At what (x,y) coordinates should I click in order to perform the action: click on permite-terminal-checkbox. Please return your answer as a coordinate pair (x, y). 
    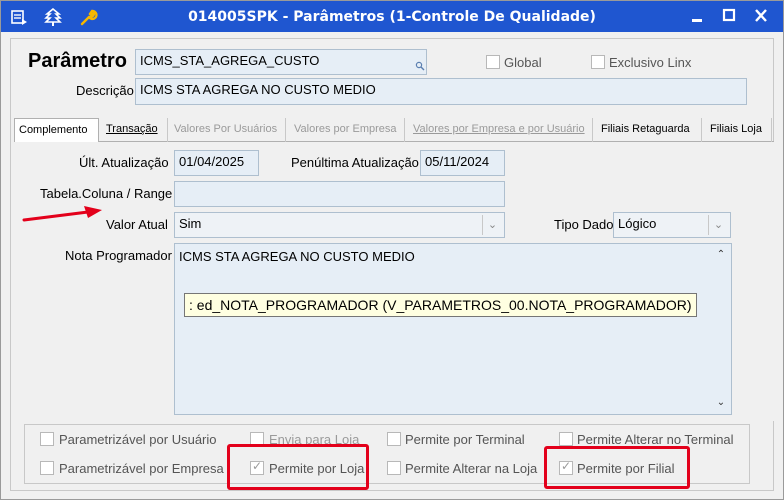
    Looking at the image, I should click on (394, 439).